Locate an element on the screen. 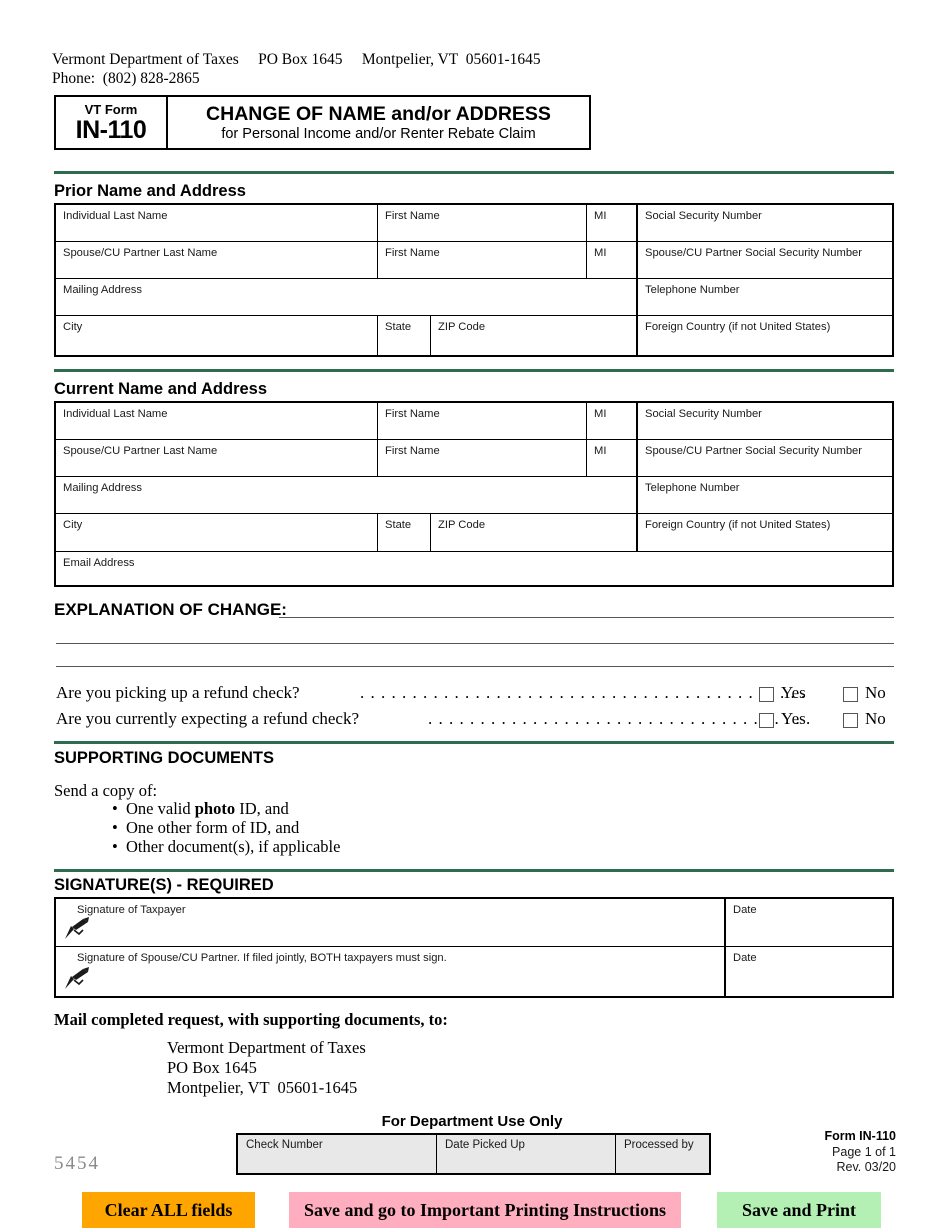 The image size is (950, 1230). section-heading-prior: Prior Name and Address is located at coordinates (150, 191).